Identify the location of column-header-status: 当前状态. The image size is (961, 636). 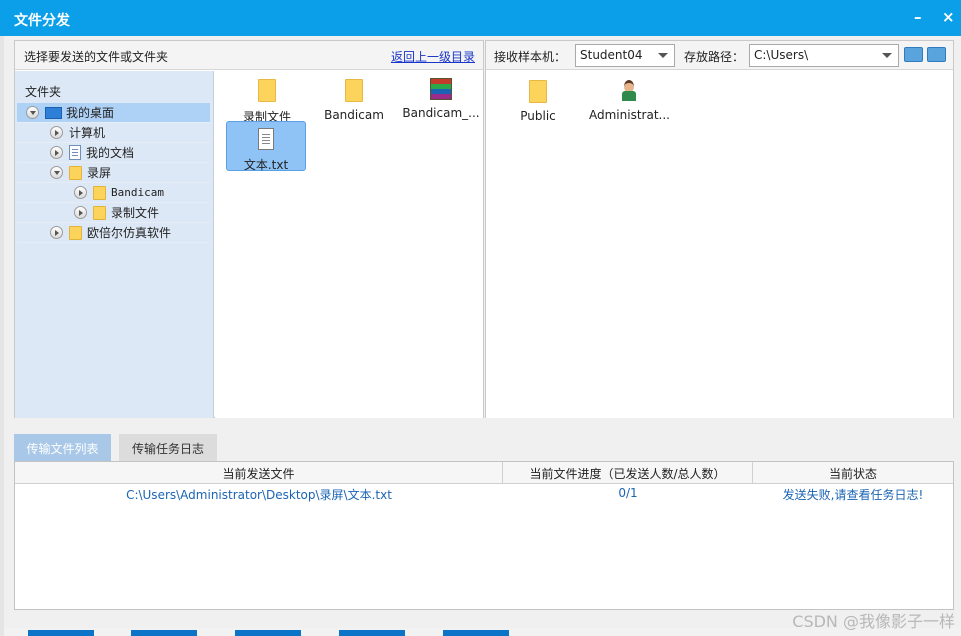
(853, 473).